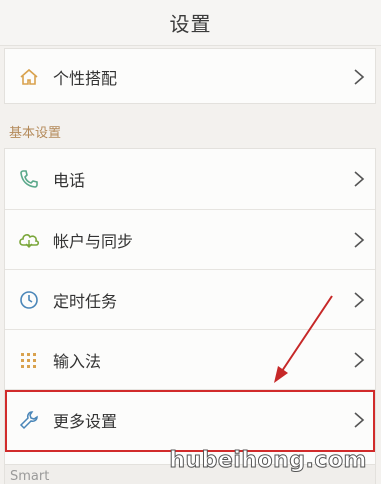  I want to click on header-bar: 设置, so click(190, 23).